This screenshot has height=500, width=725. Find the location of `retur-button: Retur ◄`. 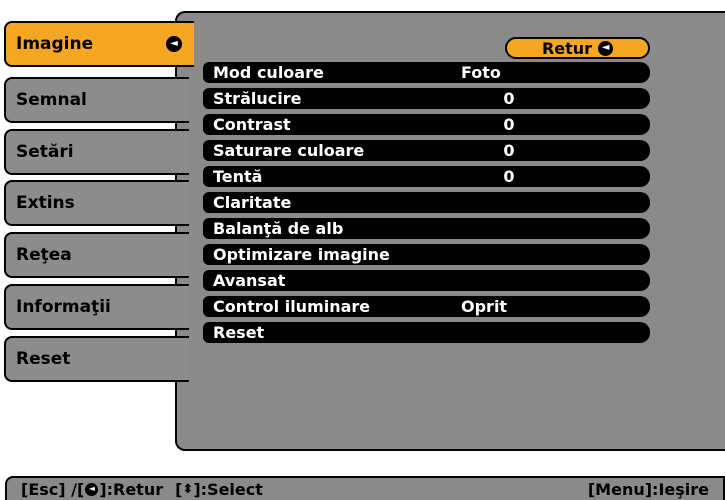

retur-button: Retur ◄ is located at coordinates (577, 48).